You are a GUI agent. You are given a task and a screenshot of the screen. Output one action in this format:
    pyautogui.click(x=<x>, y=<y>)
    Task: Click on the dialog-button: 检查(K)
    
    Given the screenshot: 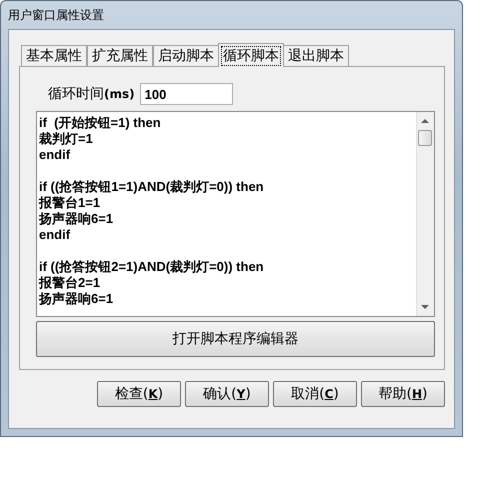 What is the action you would take?
    pyautogui.click(x=139, y=394)
    